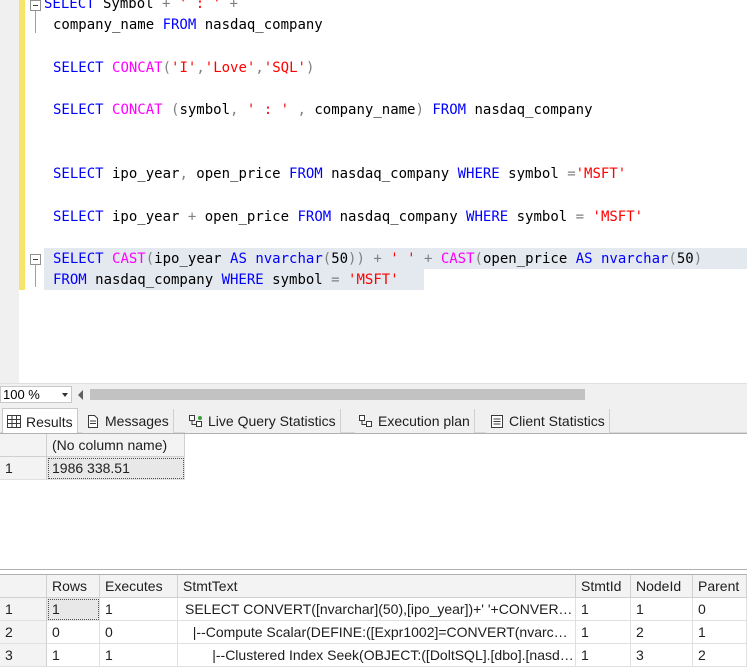 This screenshot has height=672, width=747. What do you see at coordinates (128, 6) in the screenshot?
I see `code-token: Symbol` at bounding box center [128, 6].